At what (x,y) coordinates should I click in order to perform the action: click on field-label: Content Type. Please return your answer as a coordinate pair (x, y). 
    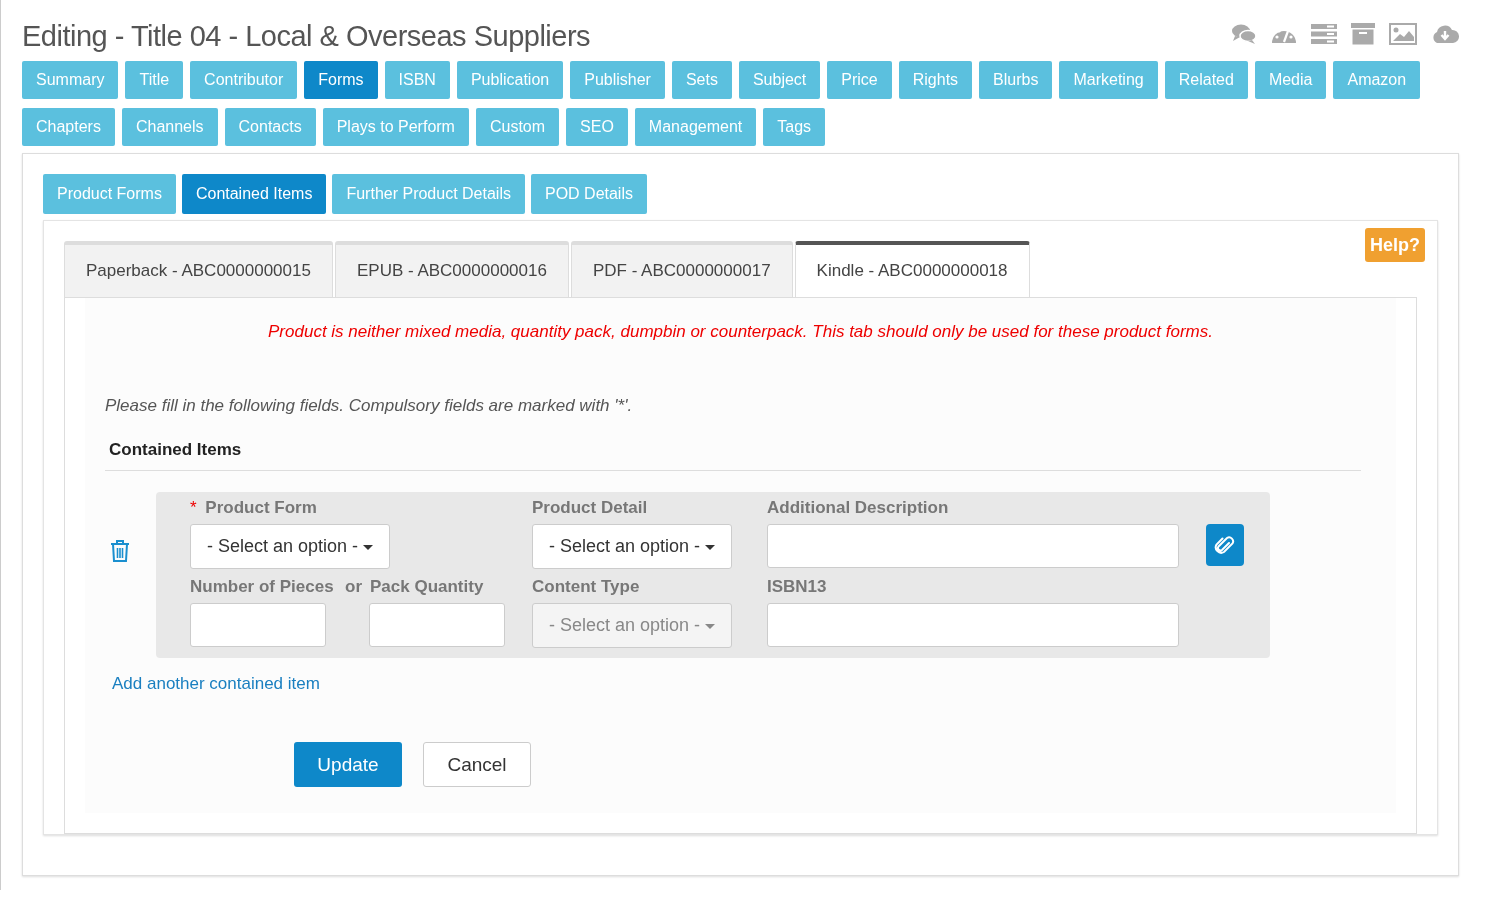
    Looking at the image, I should click on (586, 586).